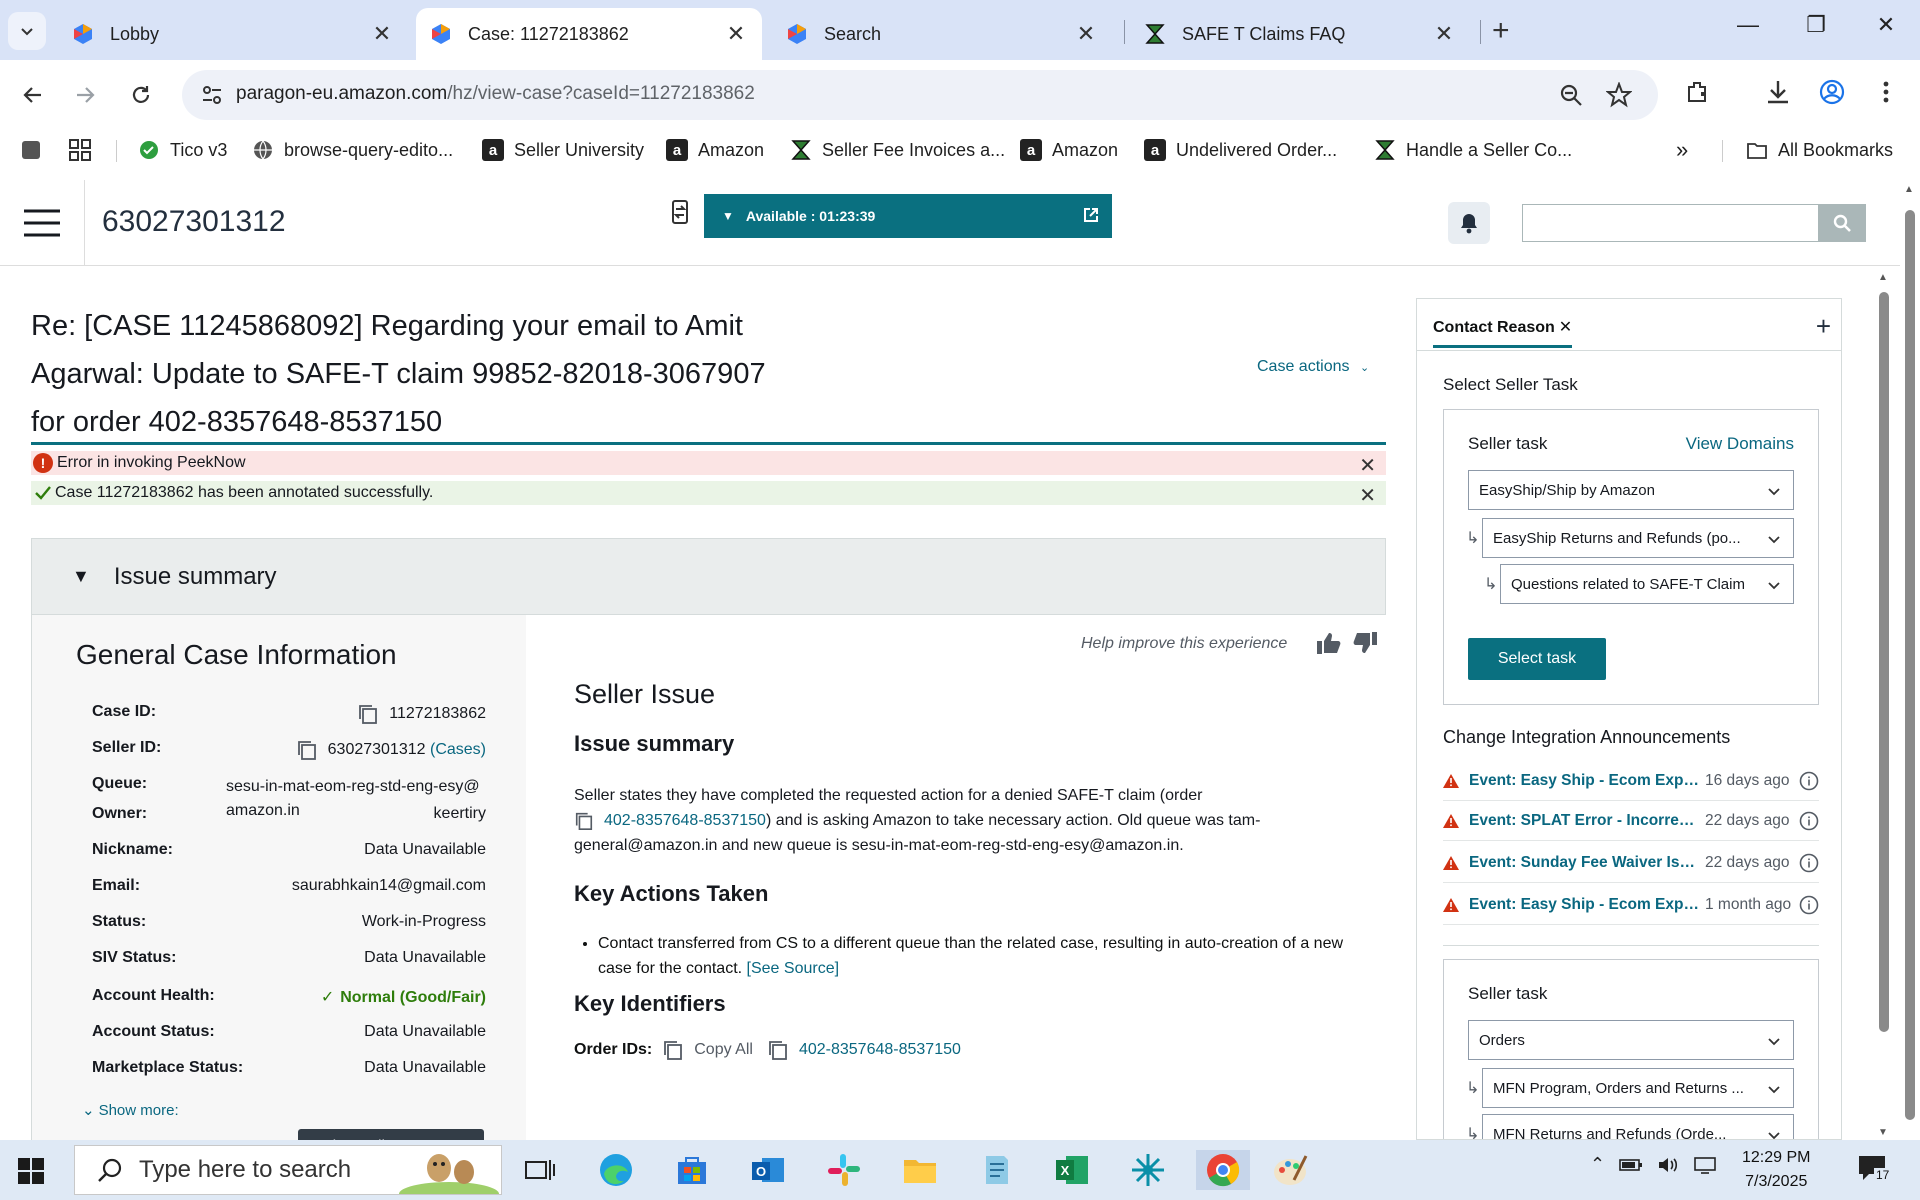 This screenshot has width=1920, height=1200. Describe the element at coordinates (1597, 1164) in the screenshot. I see `chevron-up-icon: ⌃` at that location.